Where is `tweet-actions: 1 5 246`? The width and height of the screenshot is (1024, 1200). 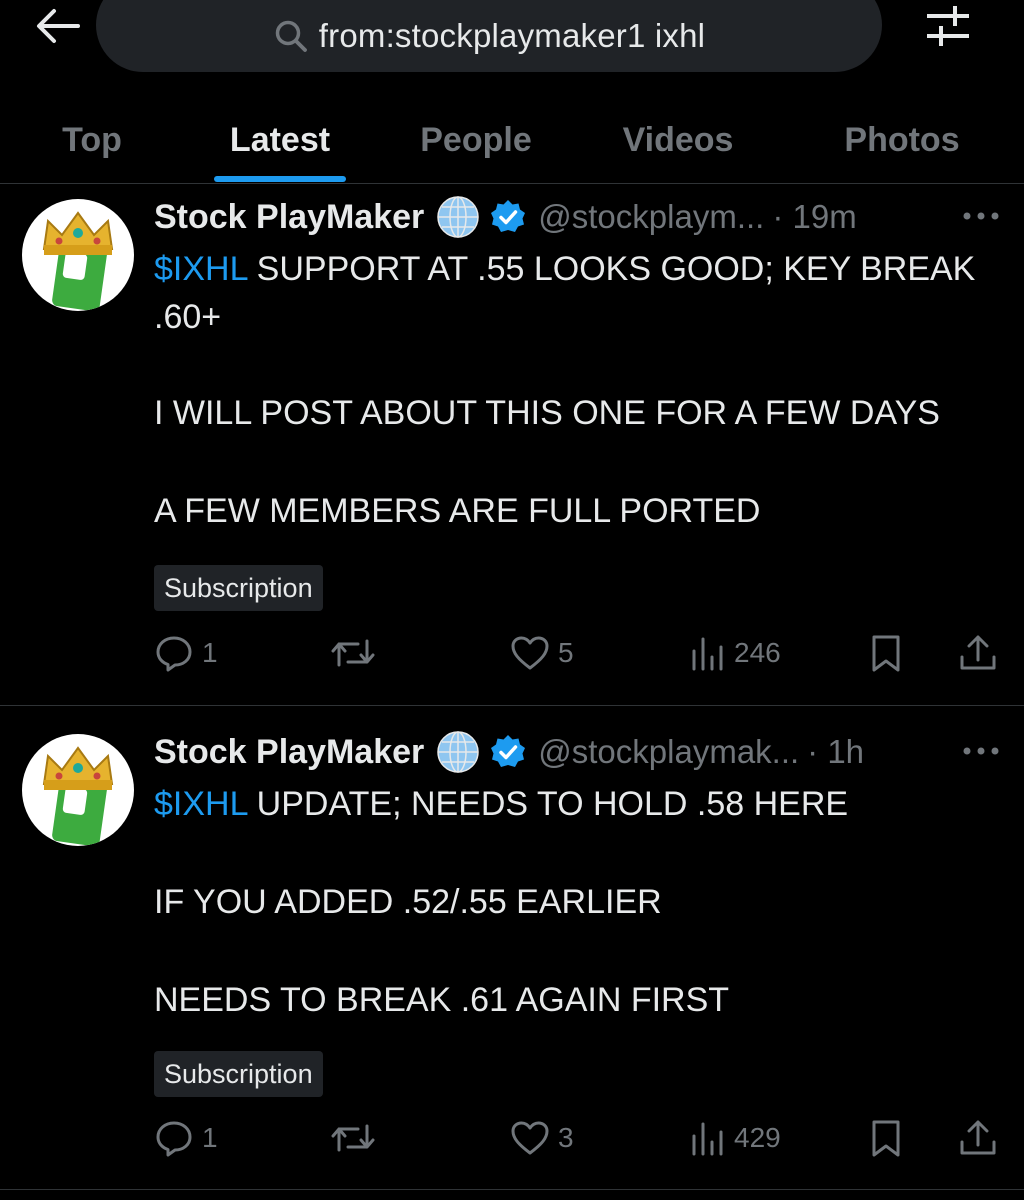
tweet-actions: 1 5 246 is located at coordinates (512, 653).